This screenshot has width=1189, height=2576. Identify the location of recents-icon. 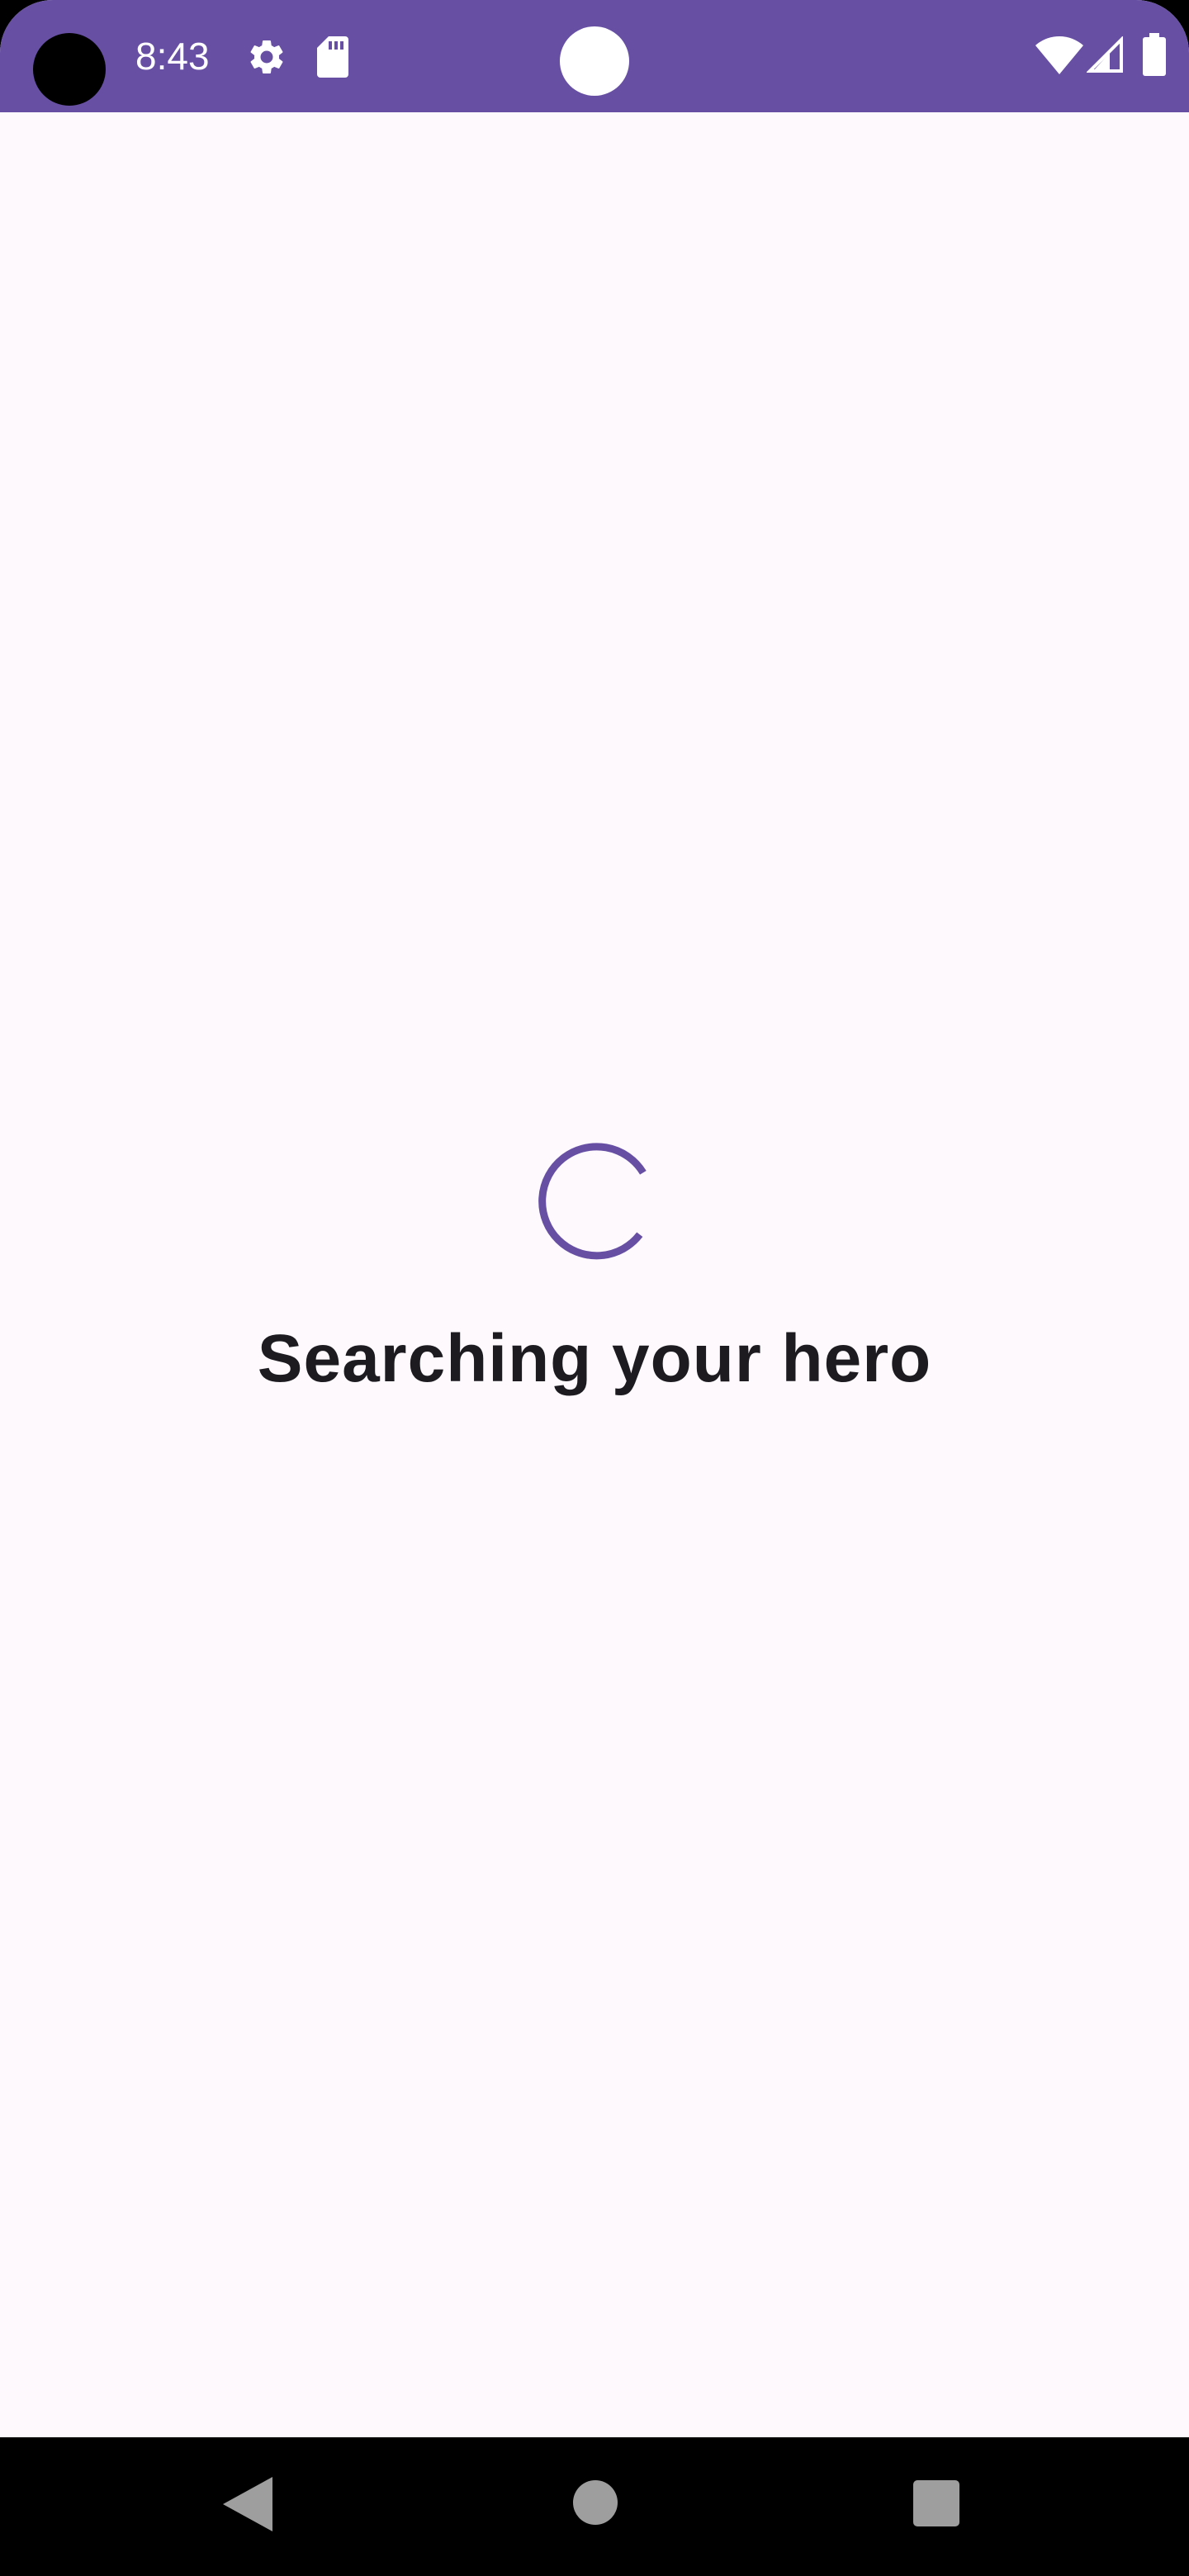
(936, 2503).